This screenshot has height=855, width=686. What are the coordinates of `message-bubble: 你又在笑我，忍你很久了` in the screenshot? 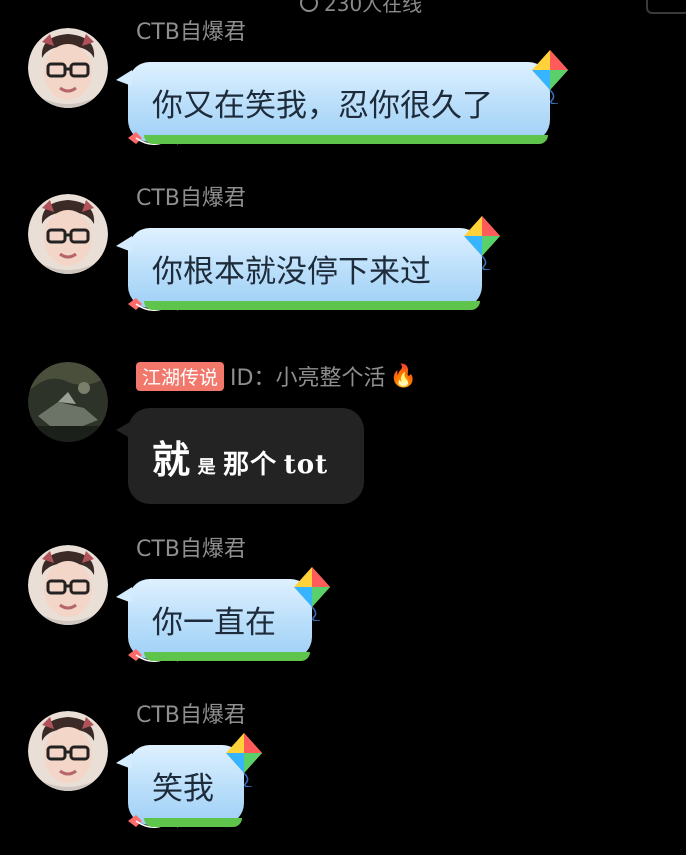 It's located at (333, 102).